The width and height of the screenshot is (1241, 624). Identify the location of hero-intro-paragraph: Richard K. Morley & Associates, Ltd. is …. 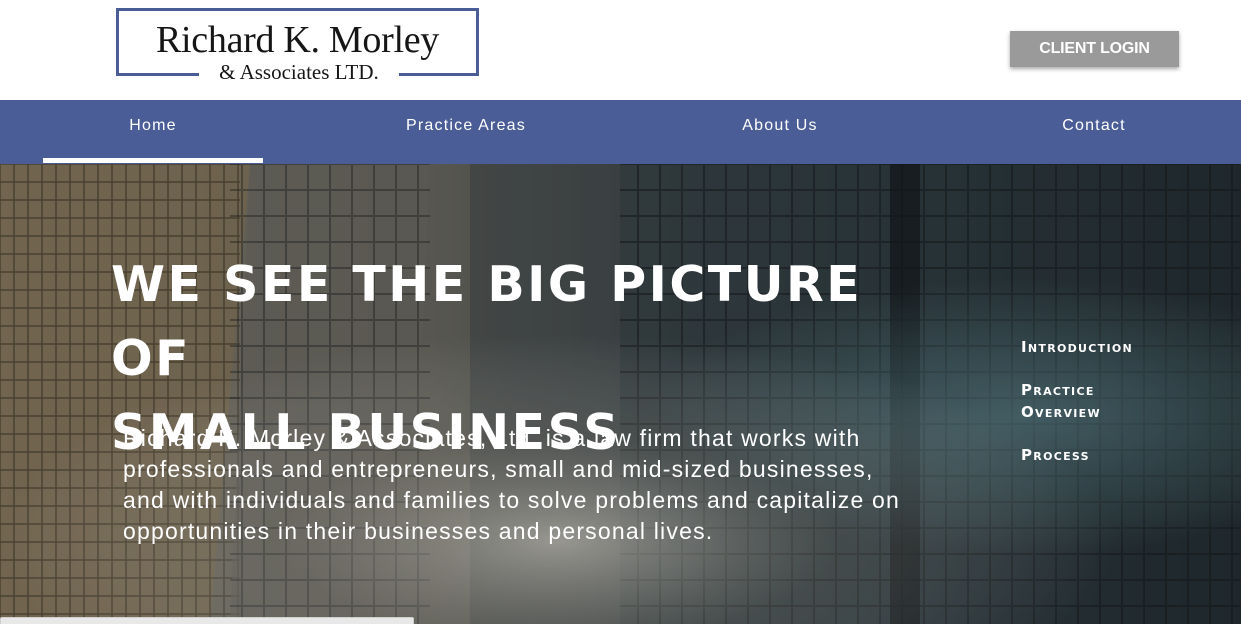
(512, 484).